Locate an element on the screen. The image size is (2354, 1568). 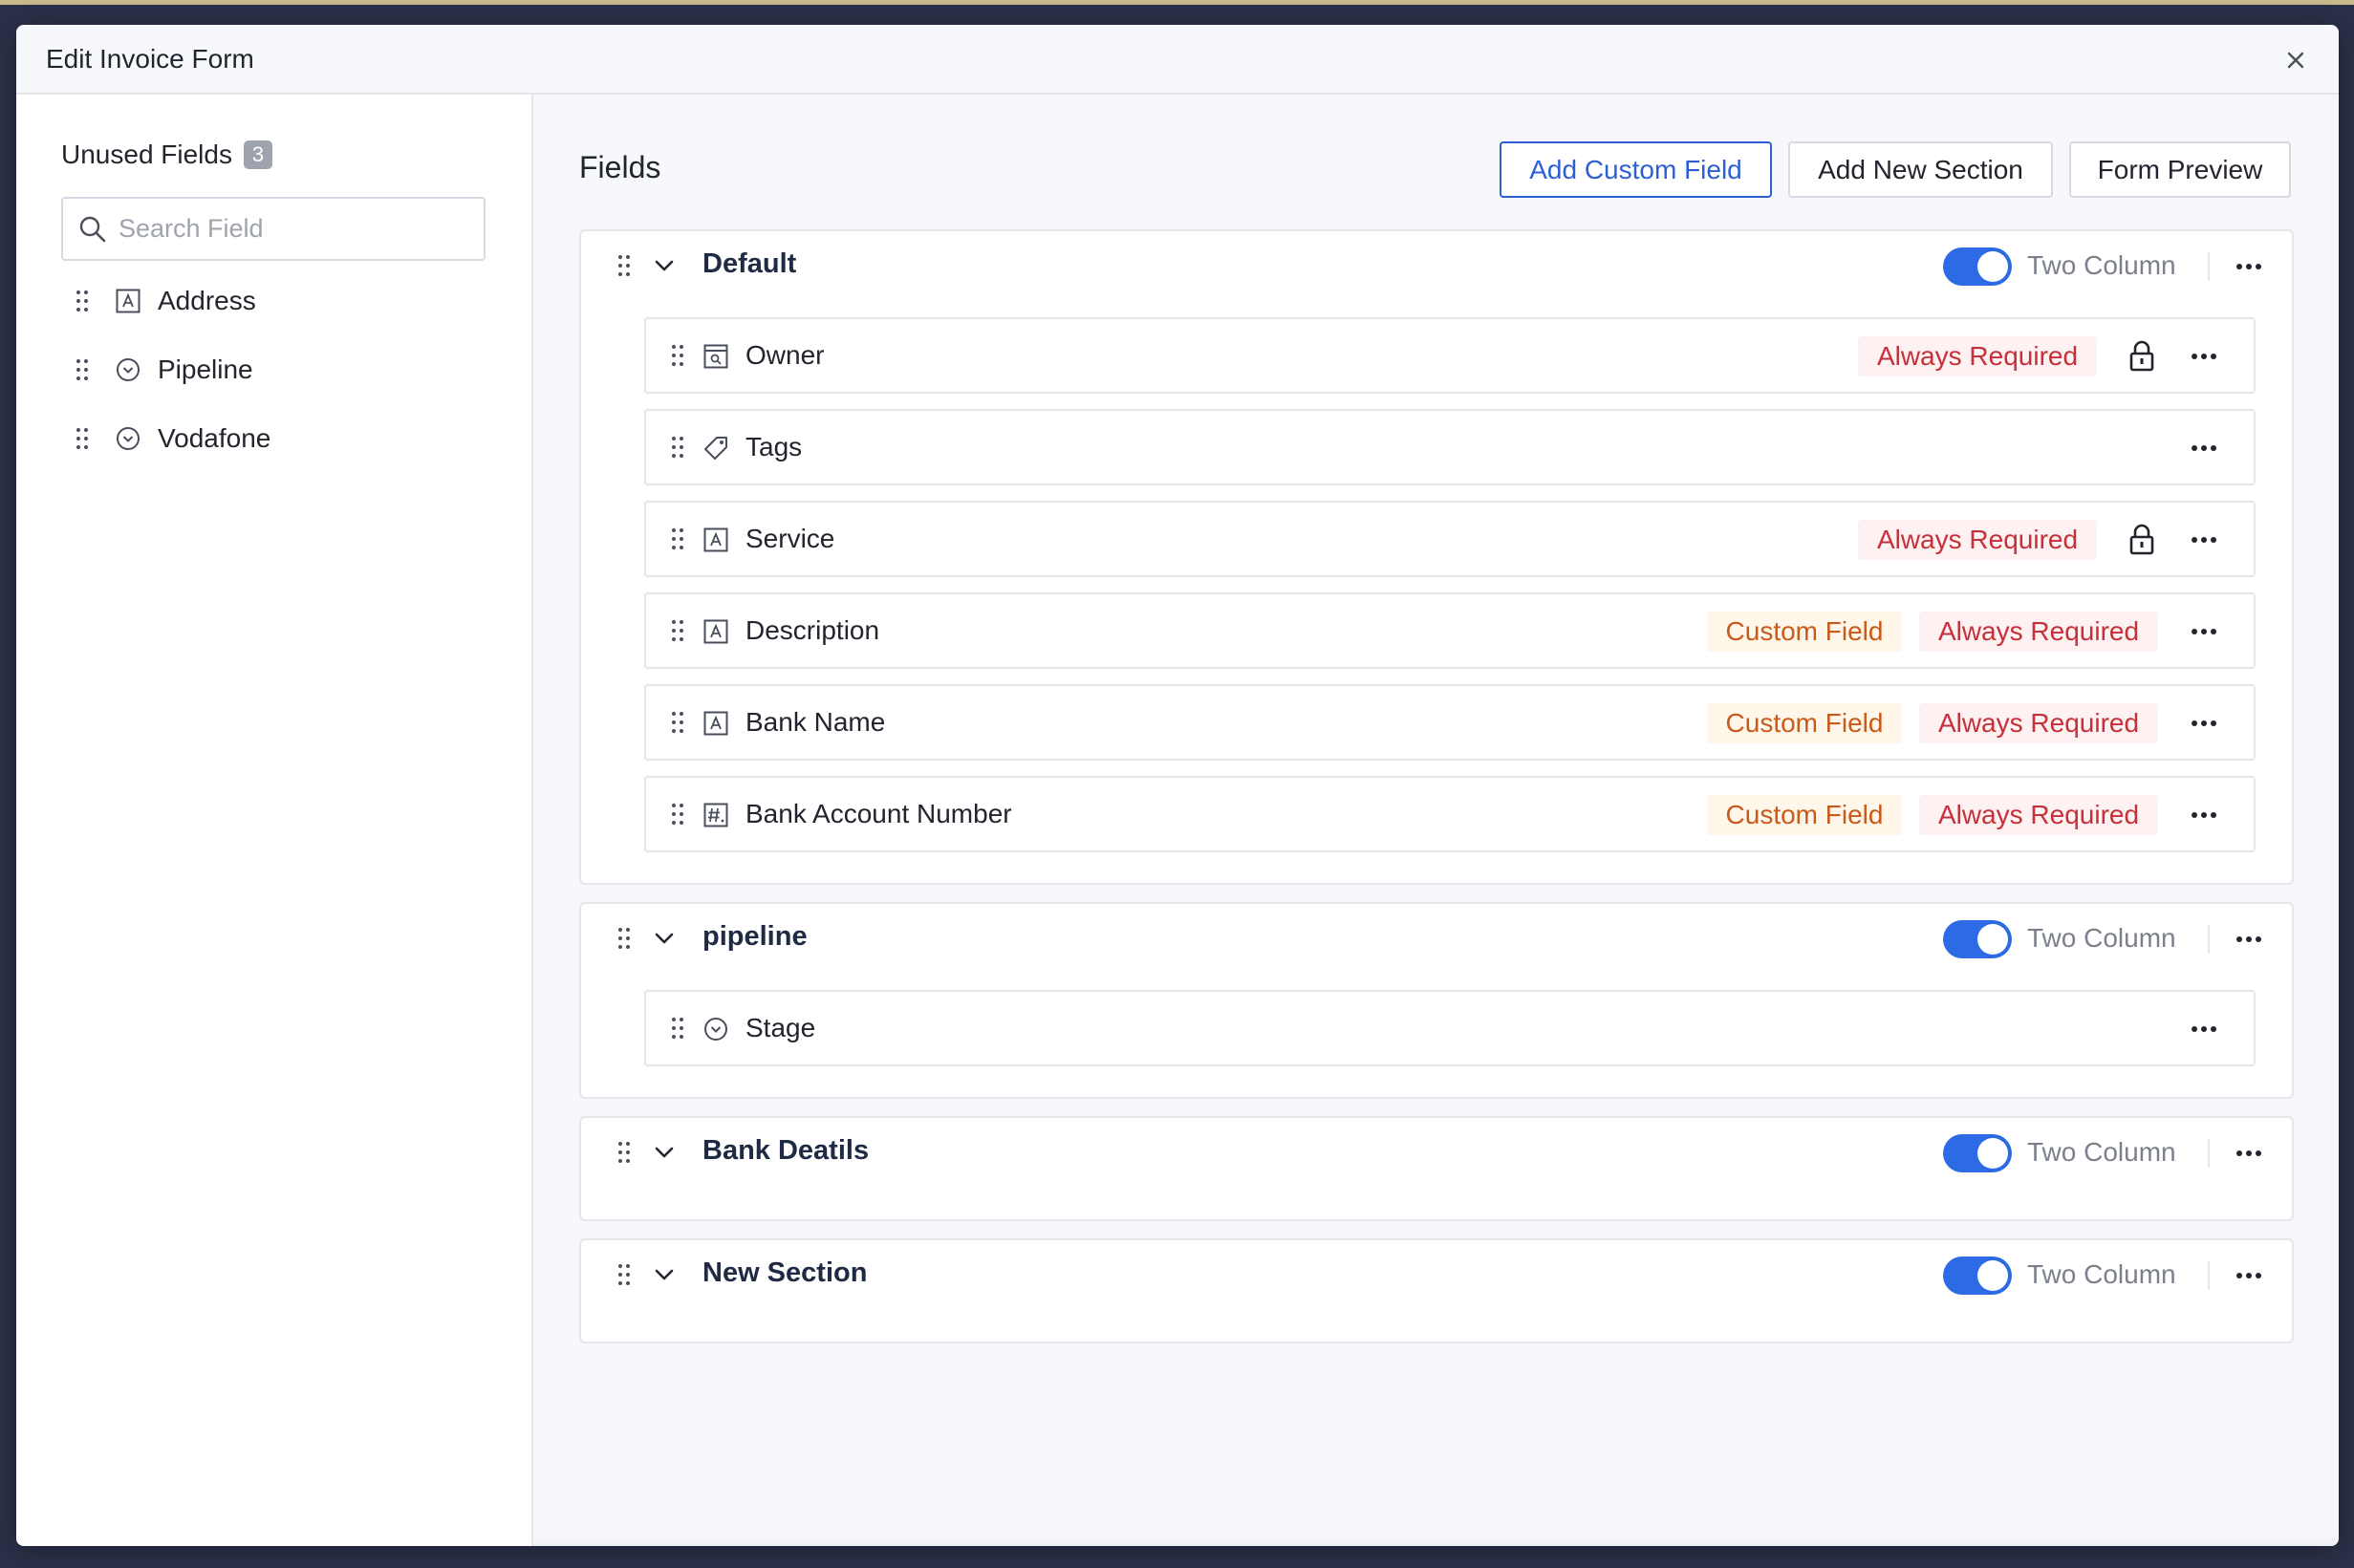
unused-field-address: Address is located at coordinates (165, 301).